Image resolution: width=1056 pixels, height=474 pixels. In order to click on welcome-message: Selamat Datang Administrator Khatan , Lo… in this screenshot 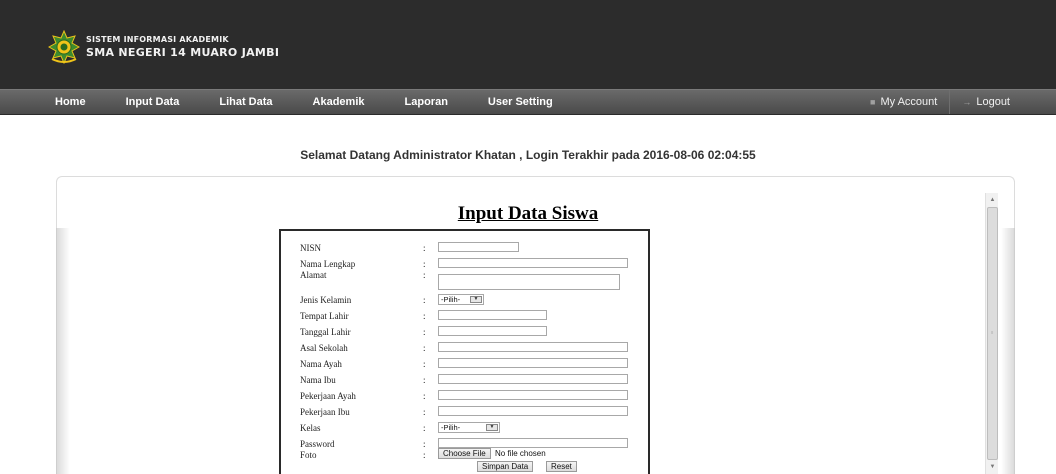, I will do `click(528, 155)`.